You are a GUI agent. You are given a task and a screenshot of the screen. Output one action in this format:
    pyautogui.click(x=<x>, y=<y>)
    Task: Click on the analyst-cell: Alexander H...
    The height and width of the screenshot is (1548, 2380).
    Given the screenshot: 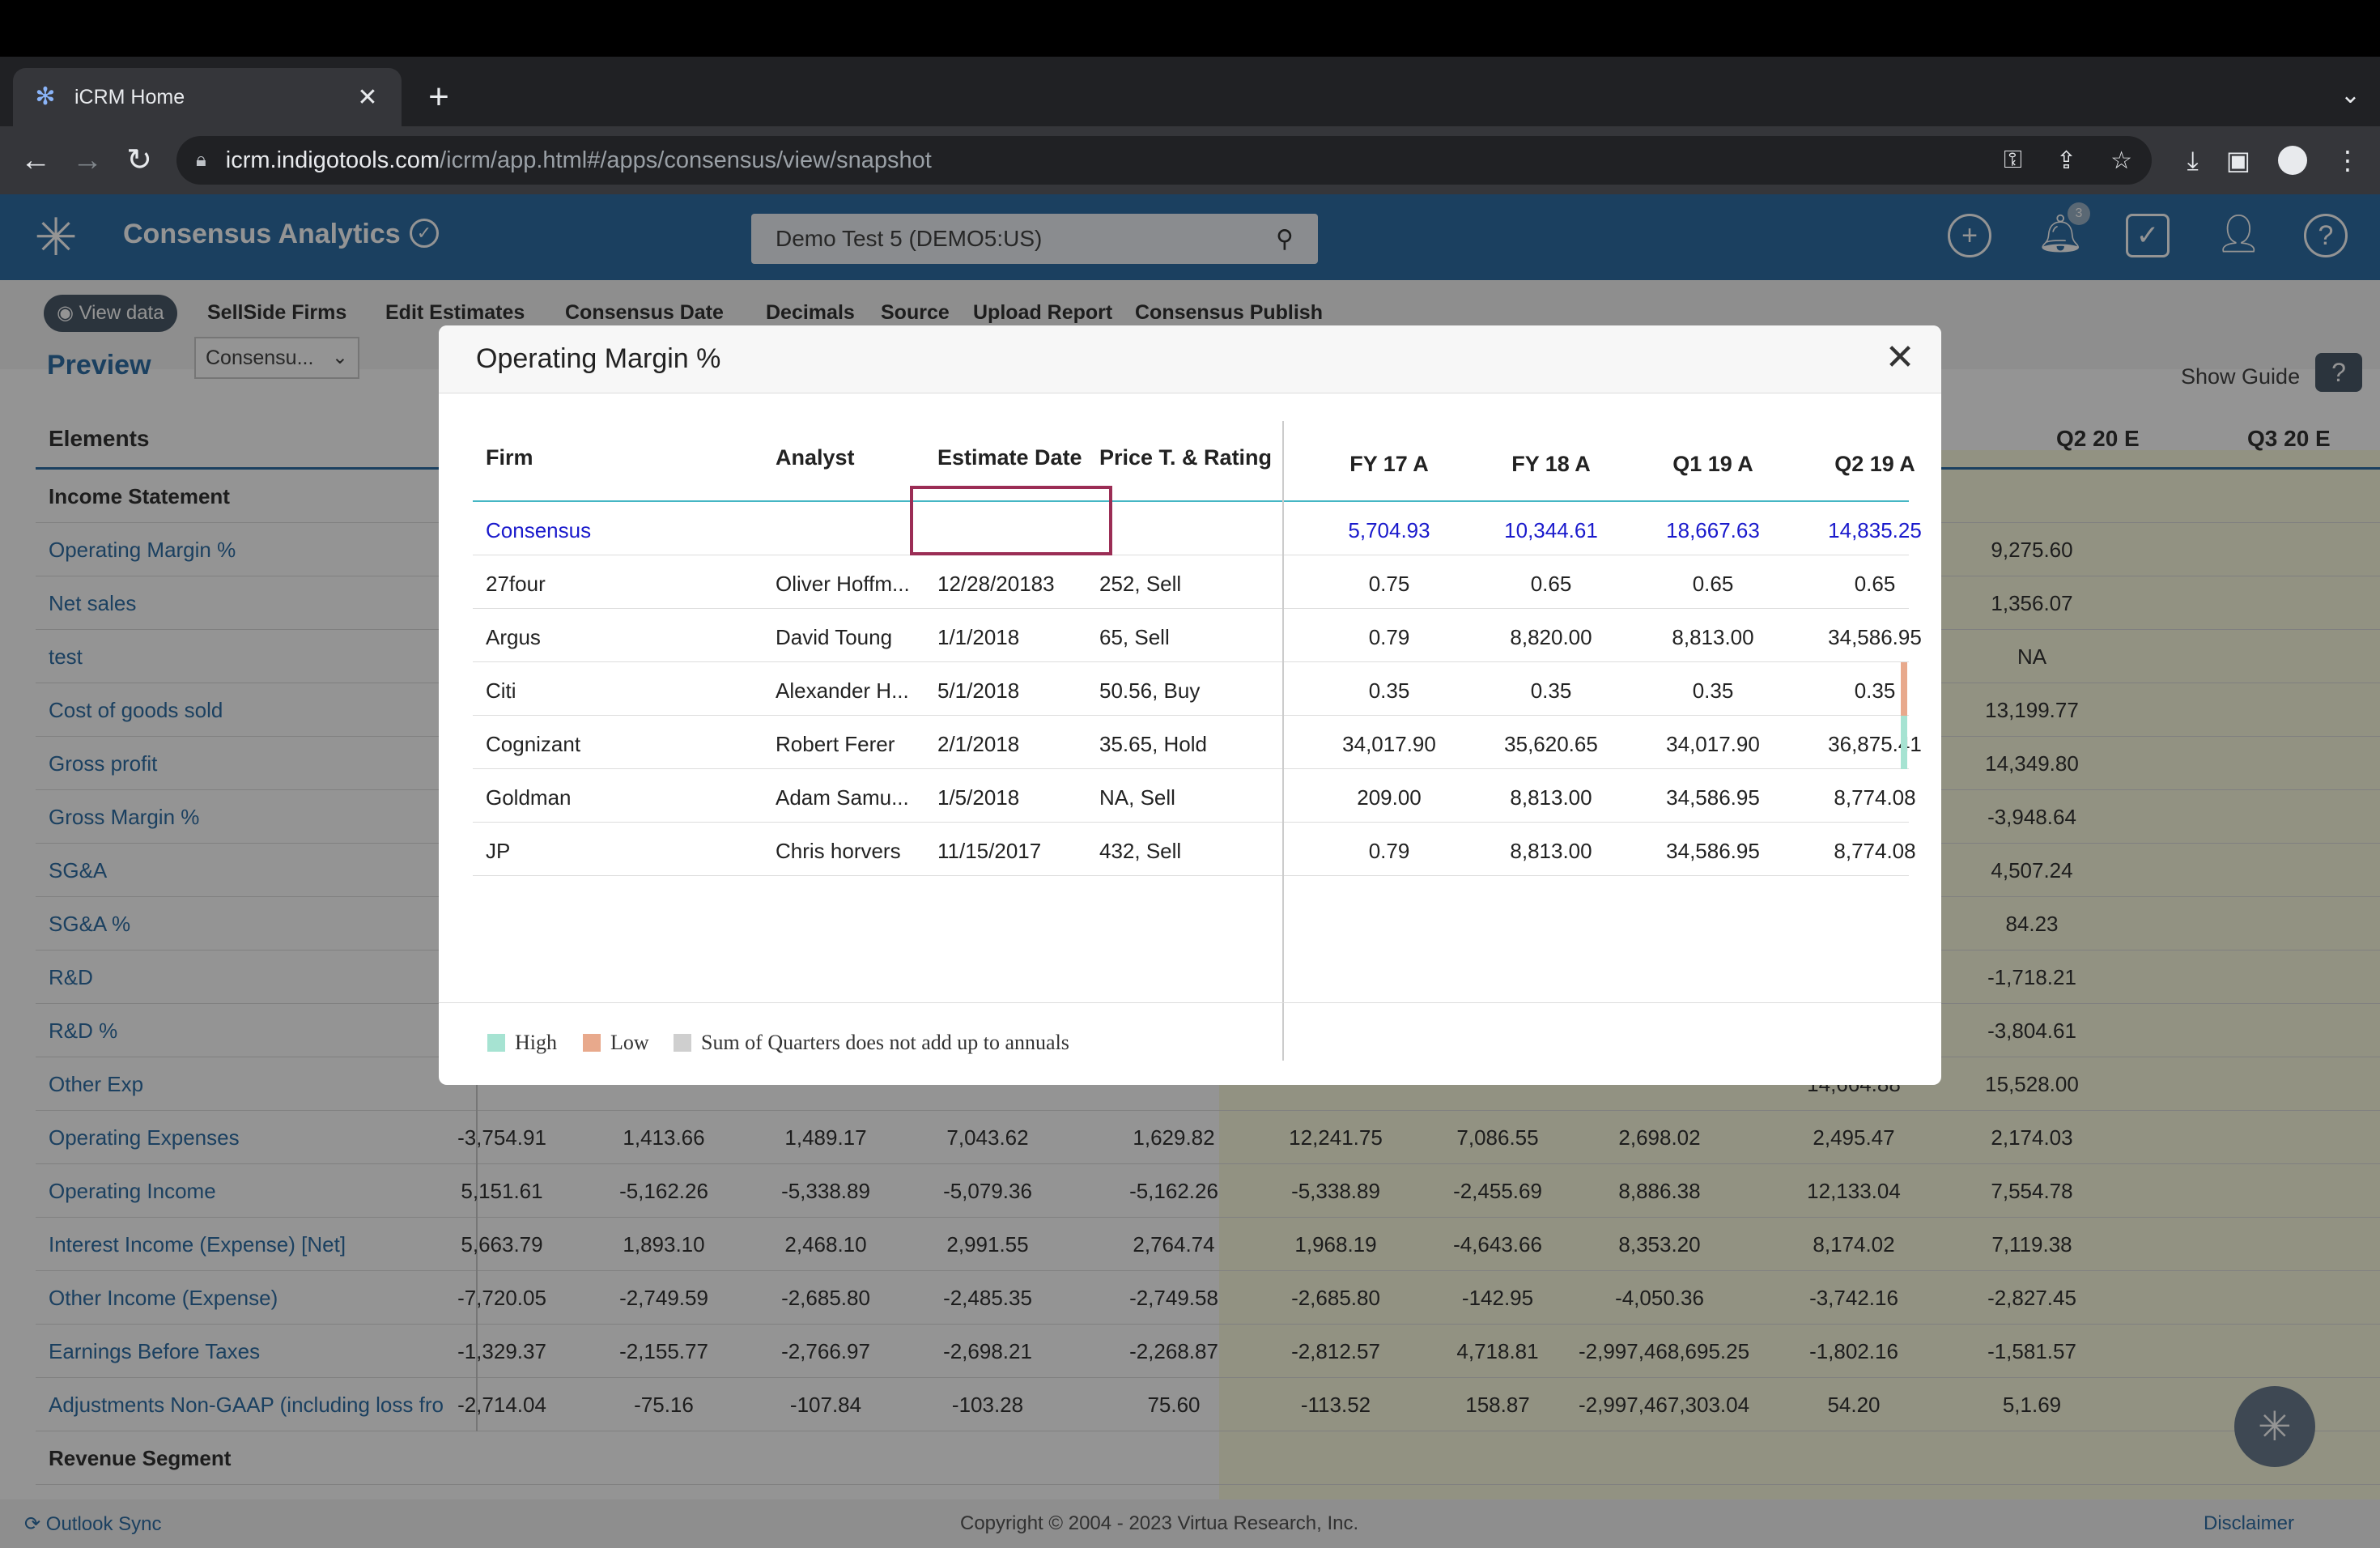 What is the action you would take?
    pyautogui.click(x=849, y=691)
    